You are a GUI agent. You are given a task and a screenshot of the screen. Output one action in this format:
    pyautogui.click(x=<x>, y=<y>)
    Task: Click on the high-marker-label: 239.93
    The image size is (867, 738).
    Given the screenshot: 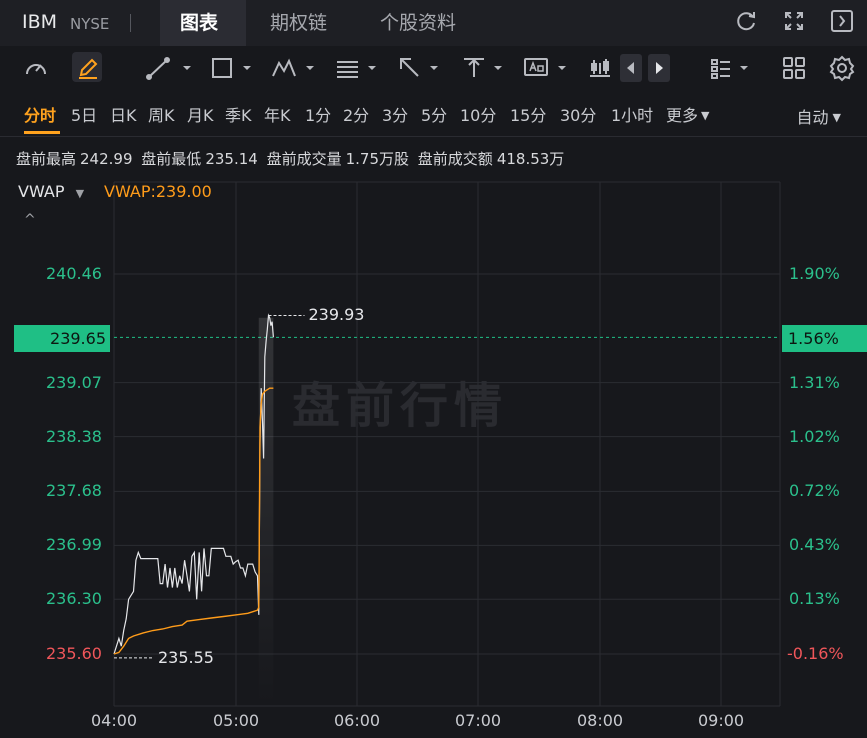 What is the action you would take?
    pyautogui.click(x=336, y=315)
    